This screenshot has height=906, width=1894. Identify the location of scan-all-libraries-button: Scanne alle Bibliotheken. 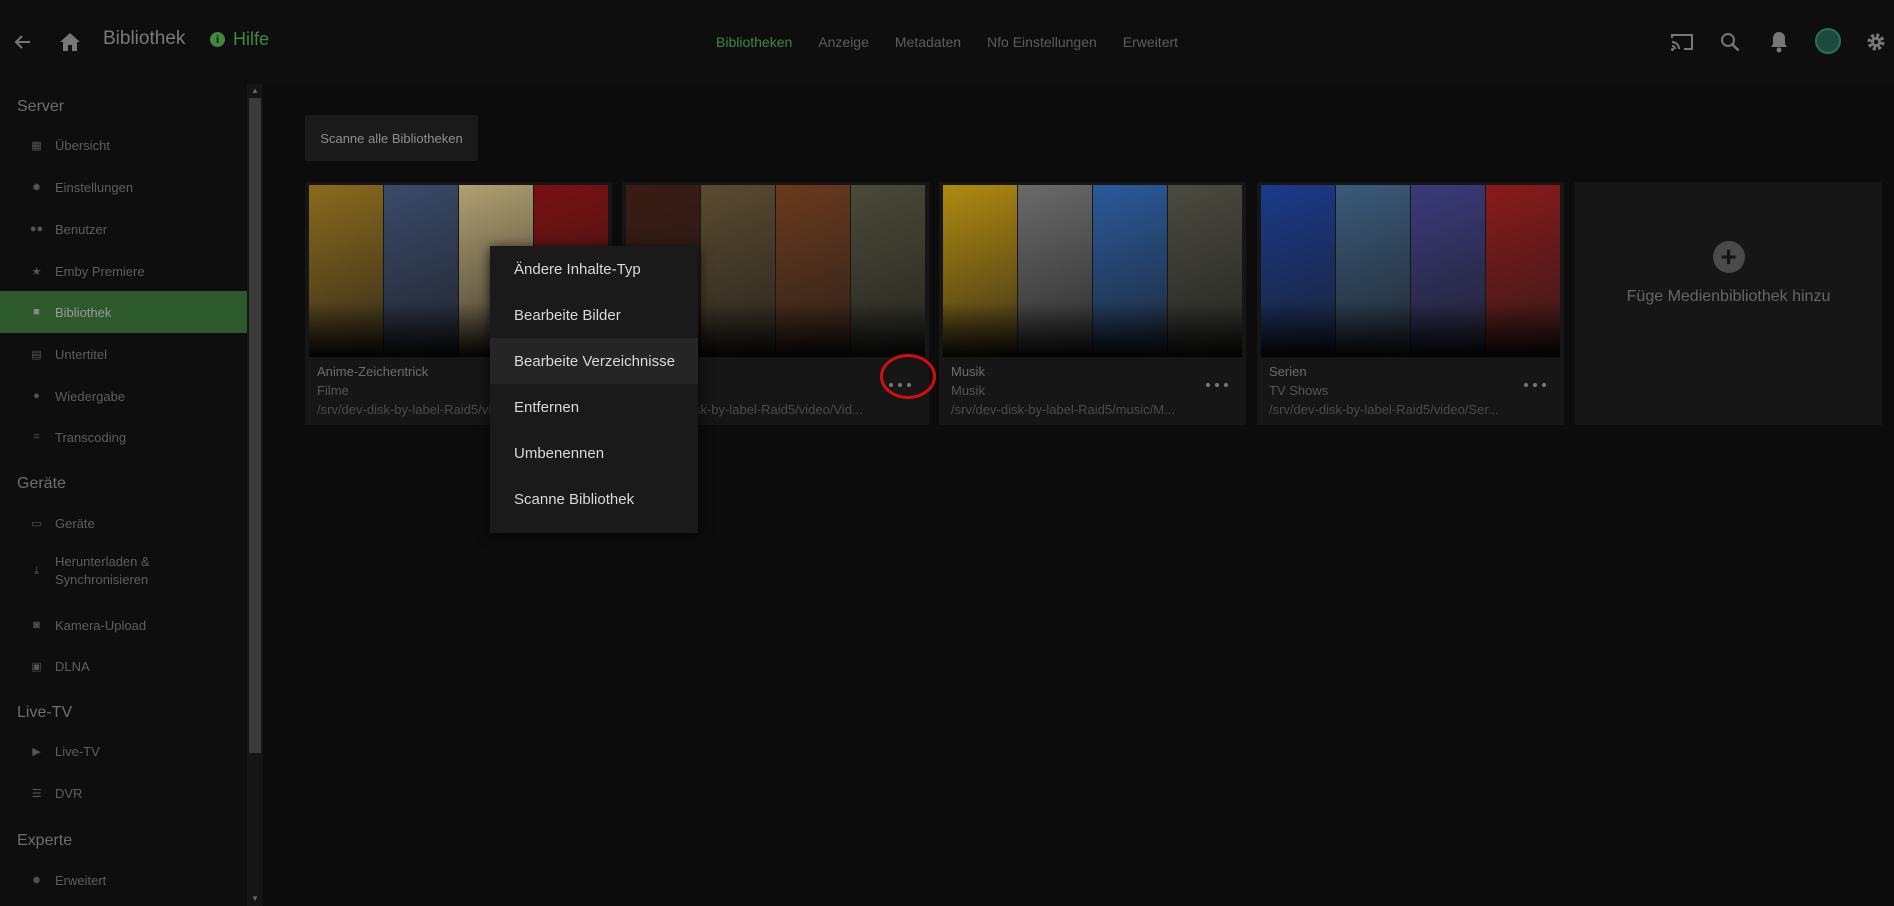
(391, 138).